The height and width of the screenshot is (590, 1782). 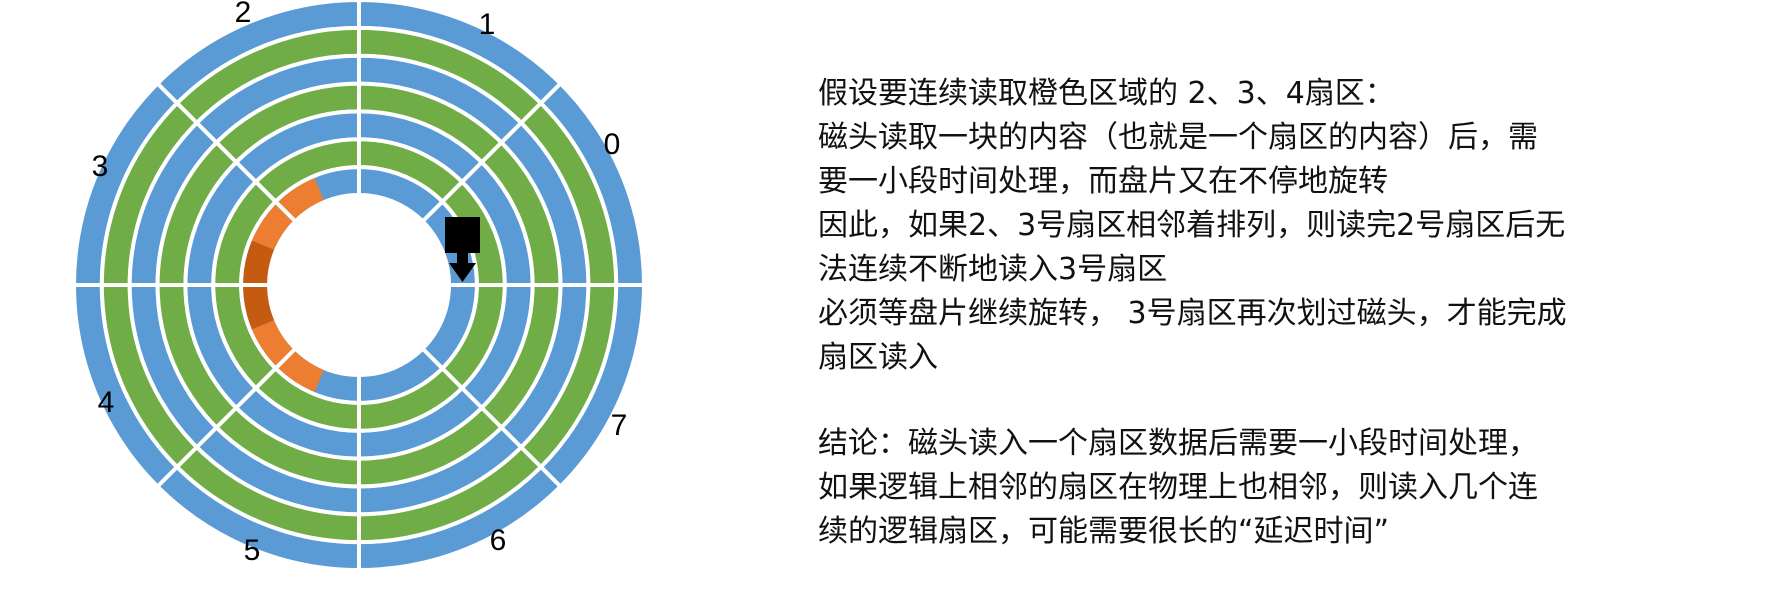 I want to click on sector-label: 0, so click(x=612, y=144).